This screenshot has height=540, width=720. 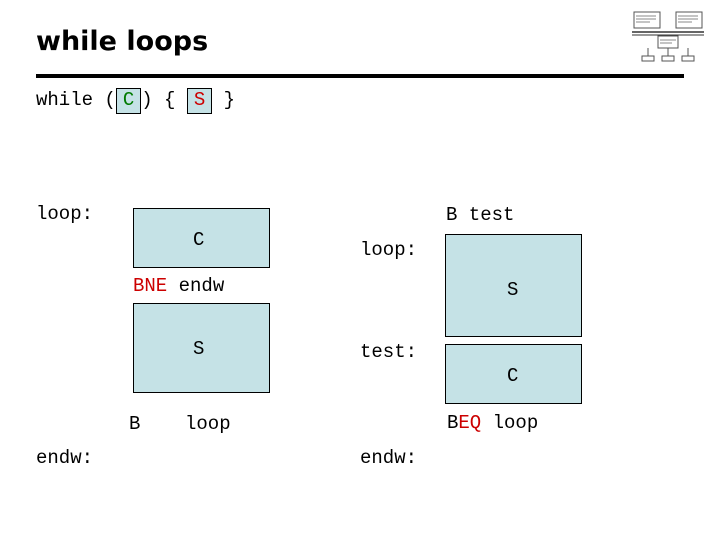 What do you see at coordinates (470, 423) in the screenshot?
I see `right-branch-eq-cond: EQ` at bounding box center [470, 423].